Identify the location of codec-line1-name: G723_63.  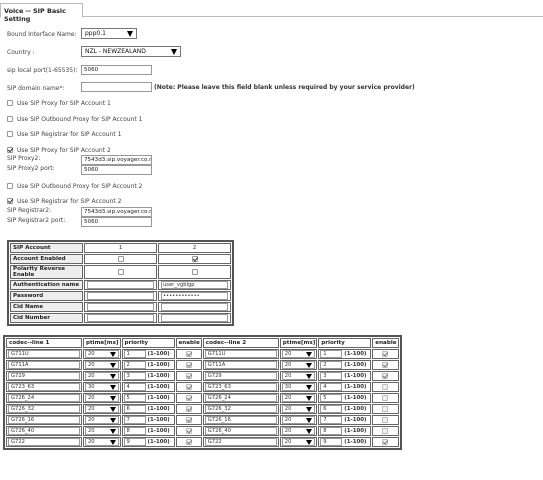
(44, 387).